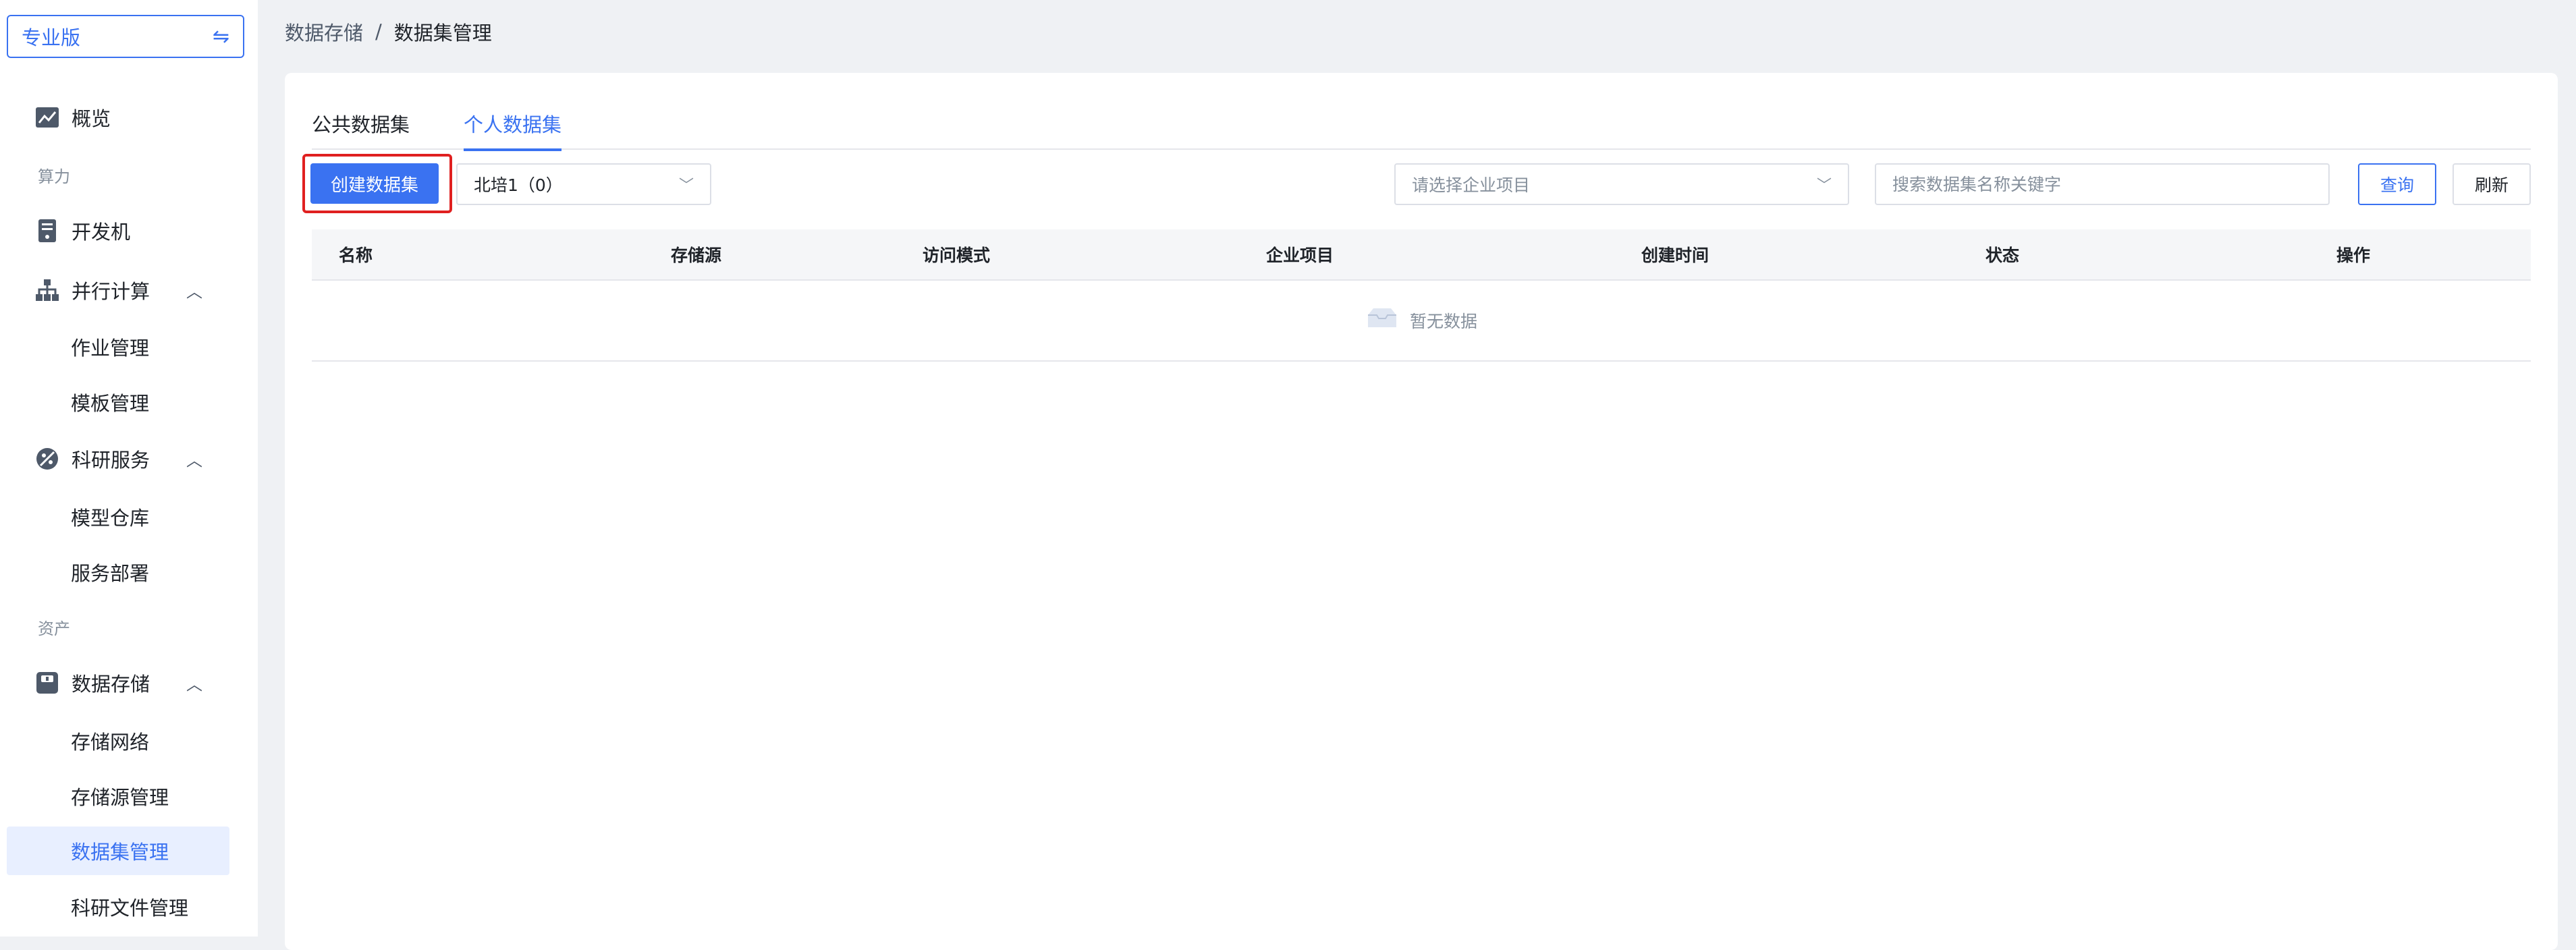 Image resolution: width=2576 pixels, height=950 pixels. Describe the element at coordinates (111, 684) in the screenshot. I see `sidebar-item-label: 数据存储` at that location.